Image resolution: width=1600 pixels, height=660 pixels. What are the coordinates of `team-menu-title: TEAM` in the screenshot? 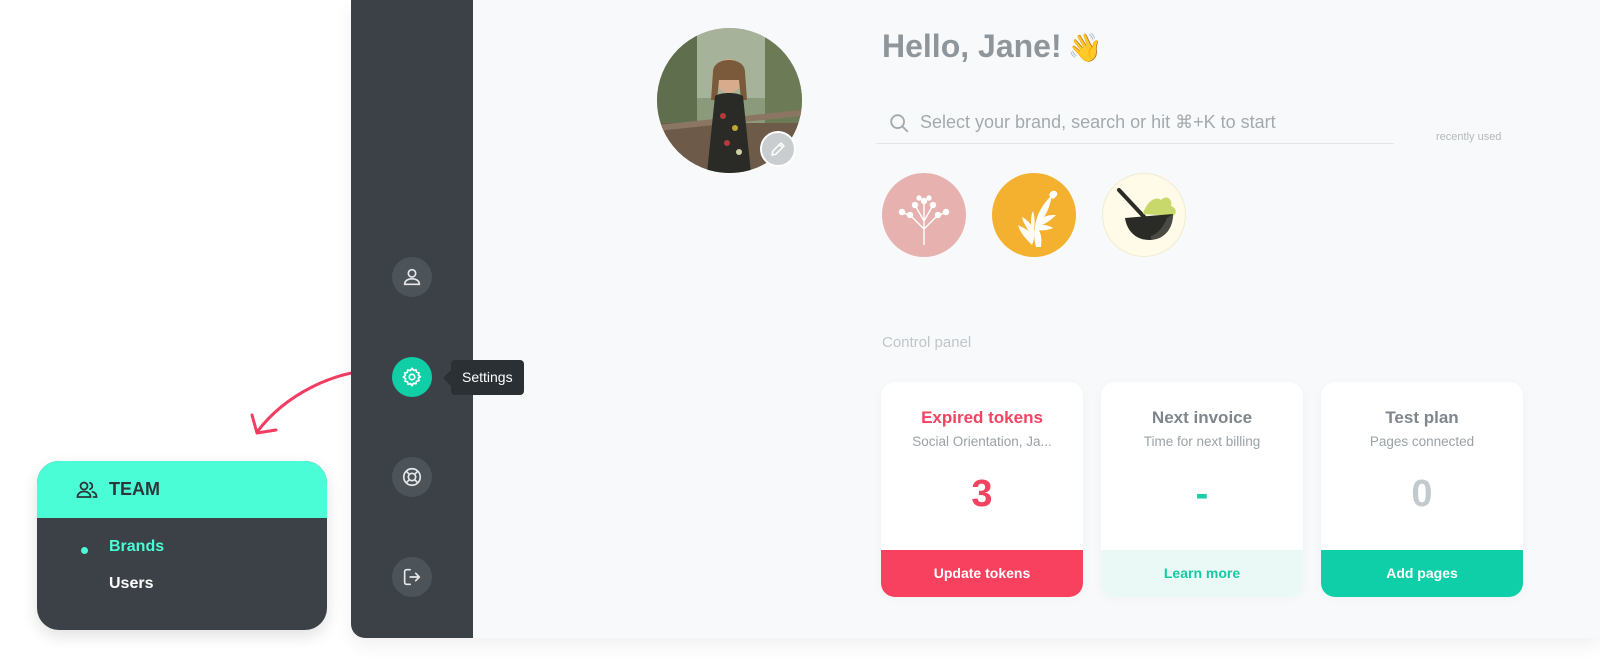 It's located at (134, 489).